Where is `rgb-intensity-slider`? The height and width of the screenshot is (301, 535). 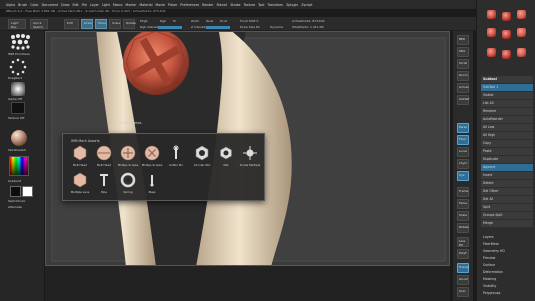
rgb-intensity-slider is located at coordinates (170, 27).